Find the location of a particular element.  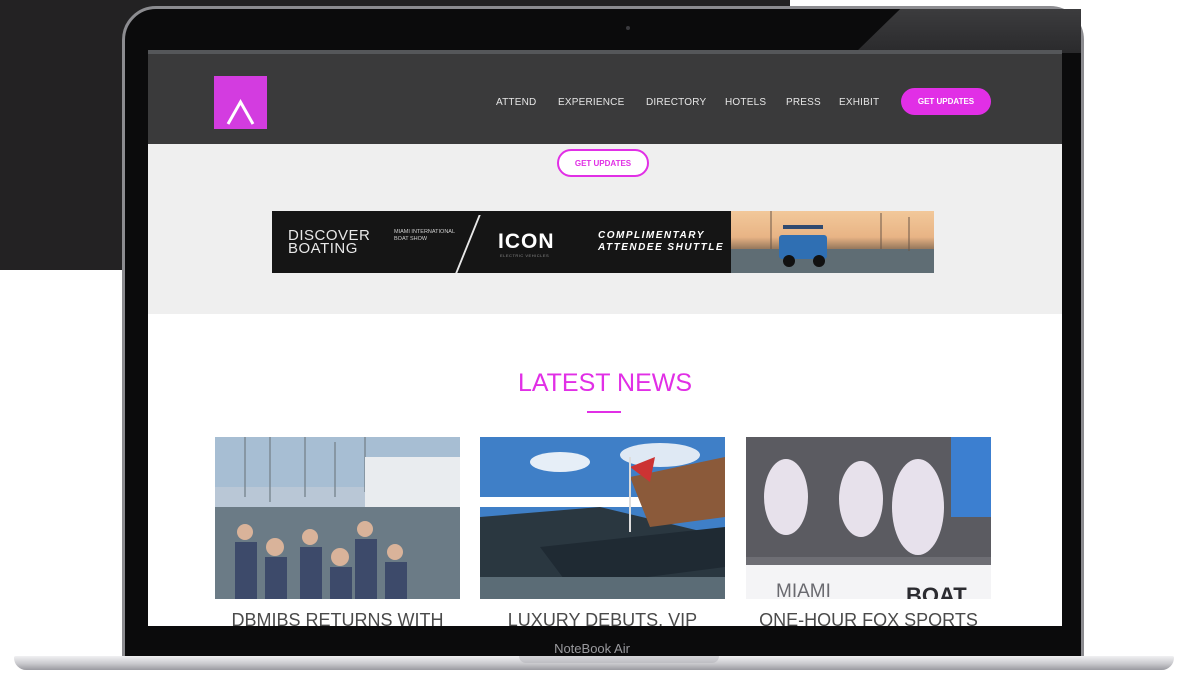

device-label: NoteBook Air is located at coordinates (592, 648).